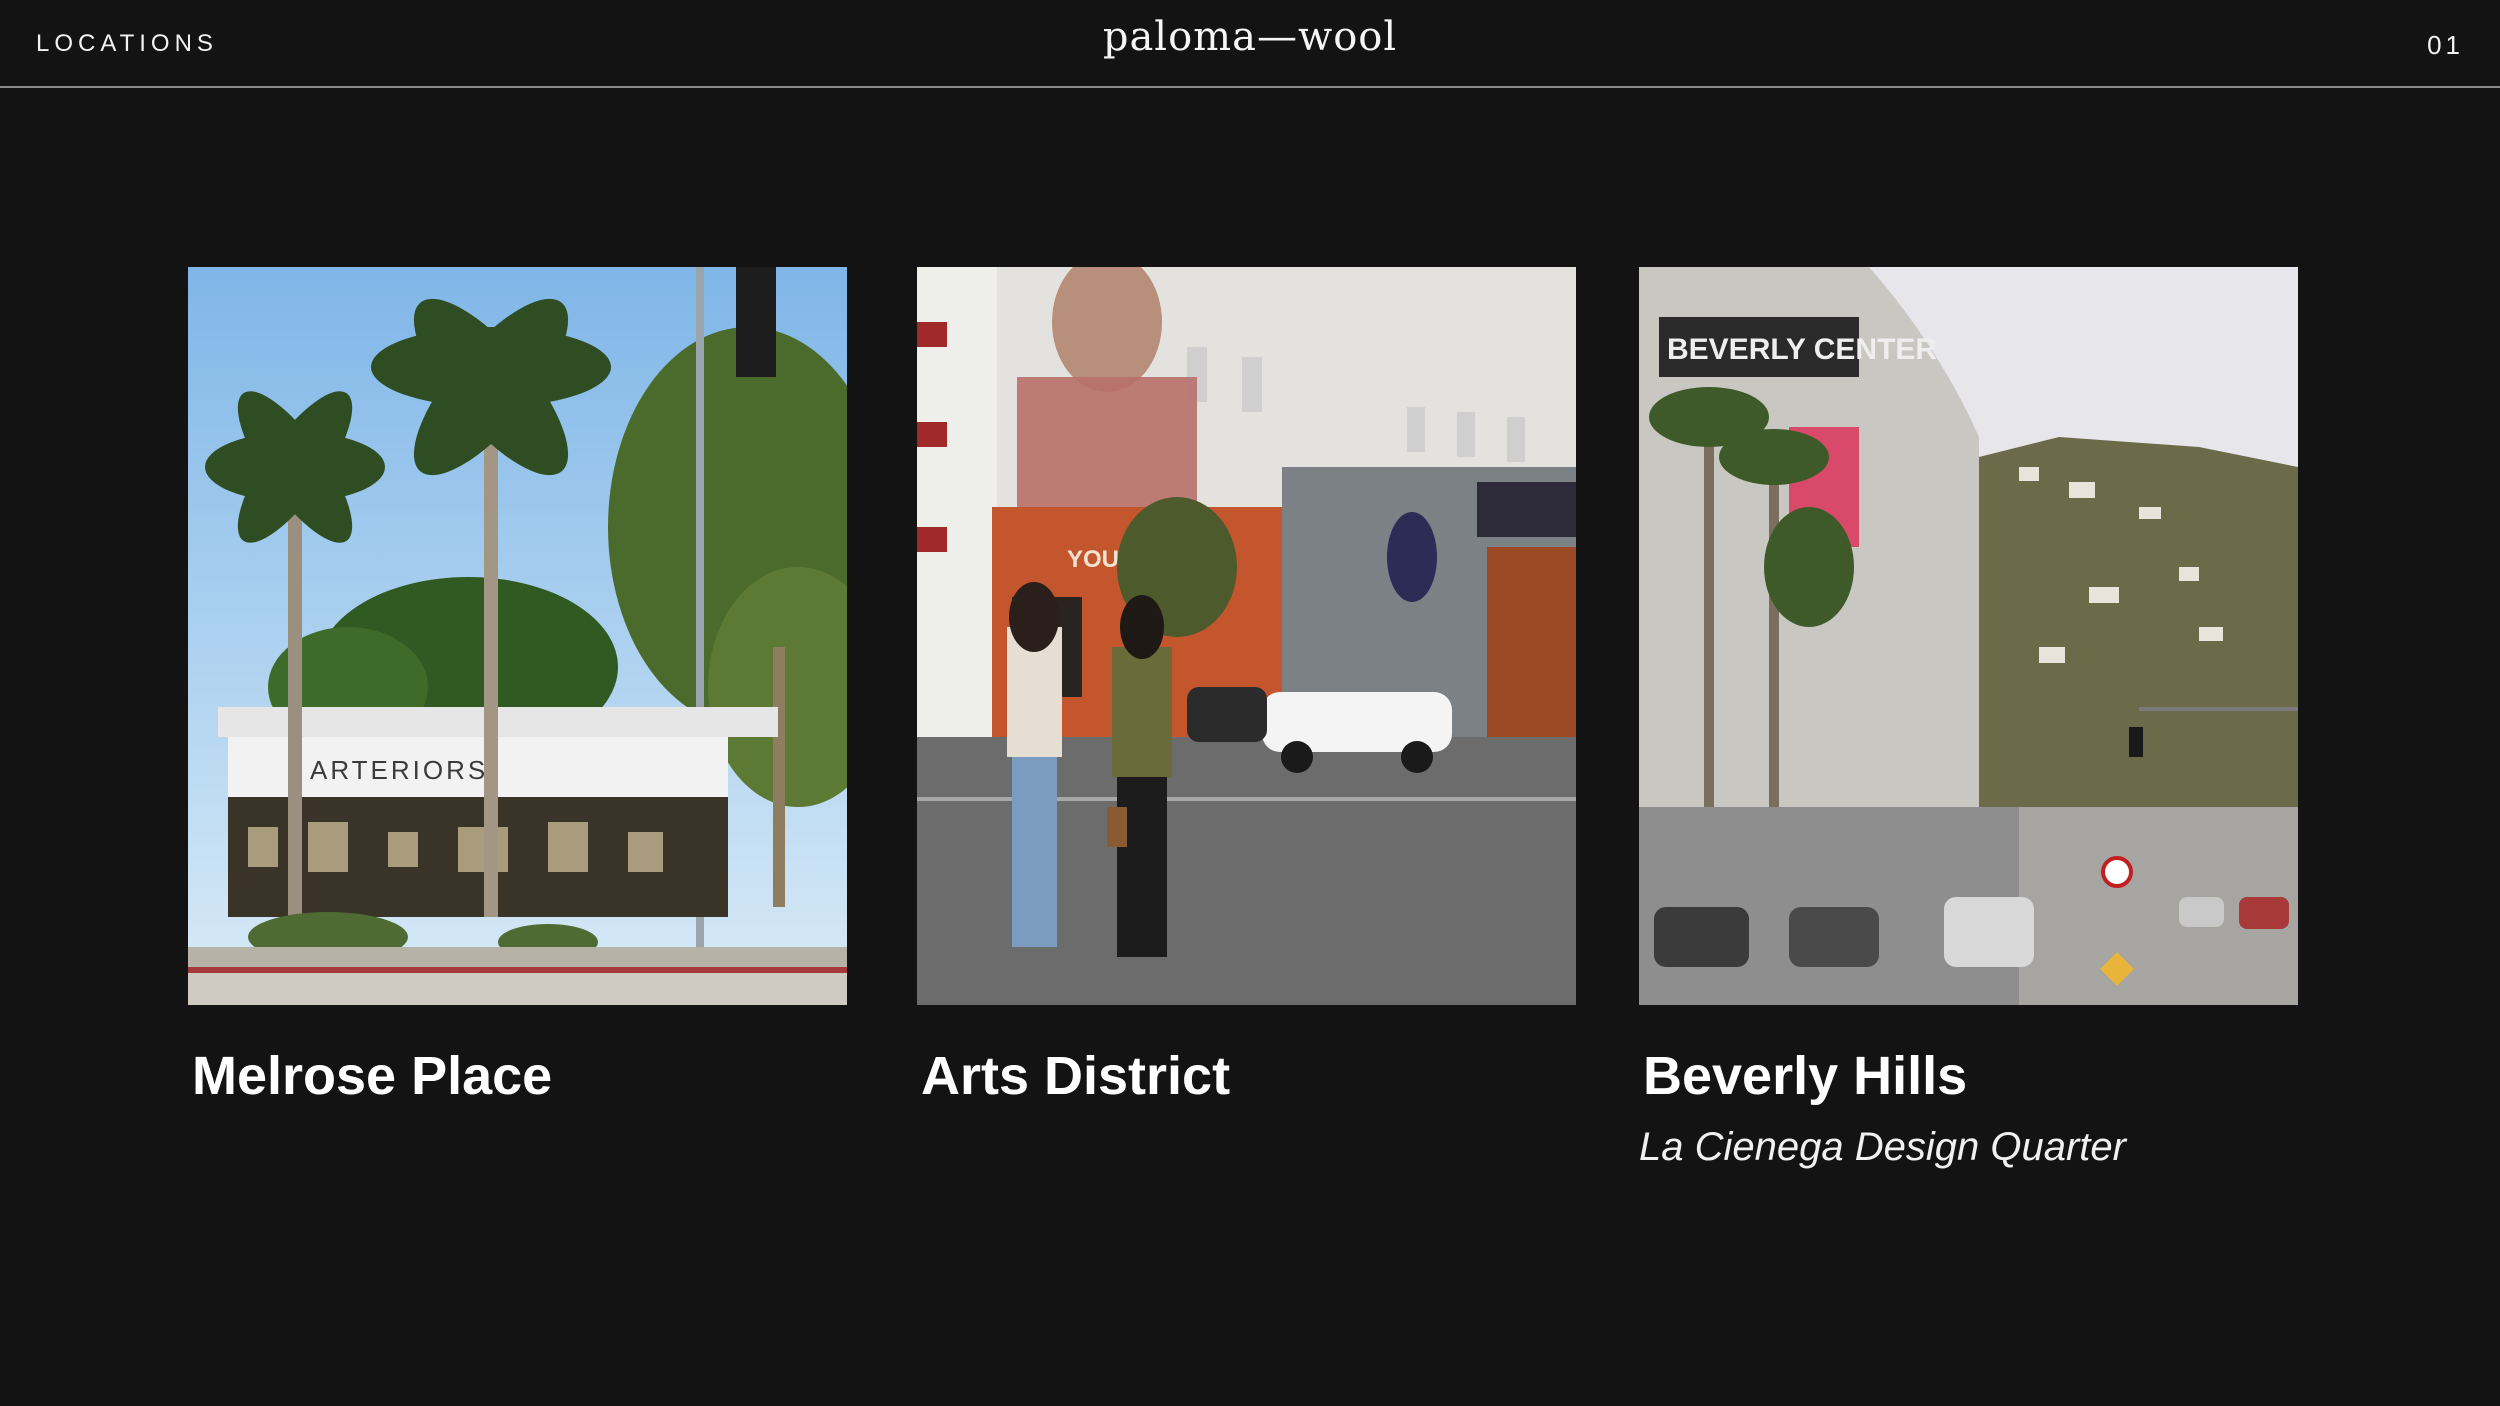 Image resolution: width=2500 pixels, height=1406 pixels. Describe the element at coordinates (372, 1076) in the screenshot. I see `location-title: Melrose Place` at that location.